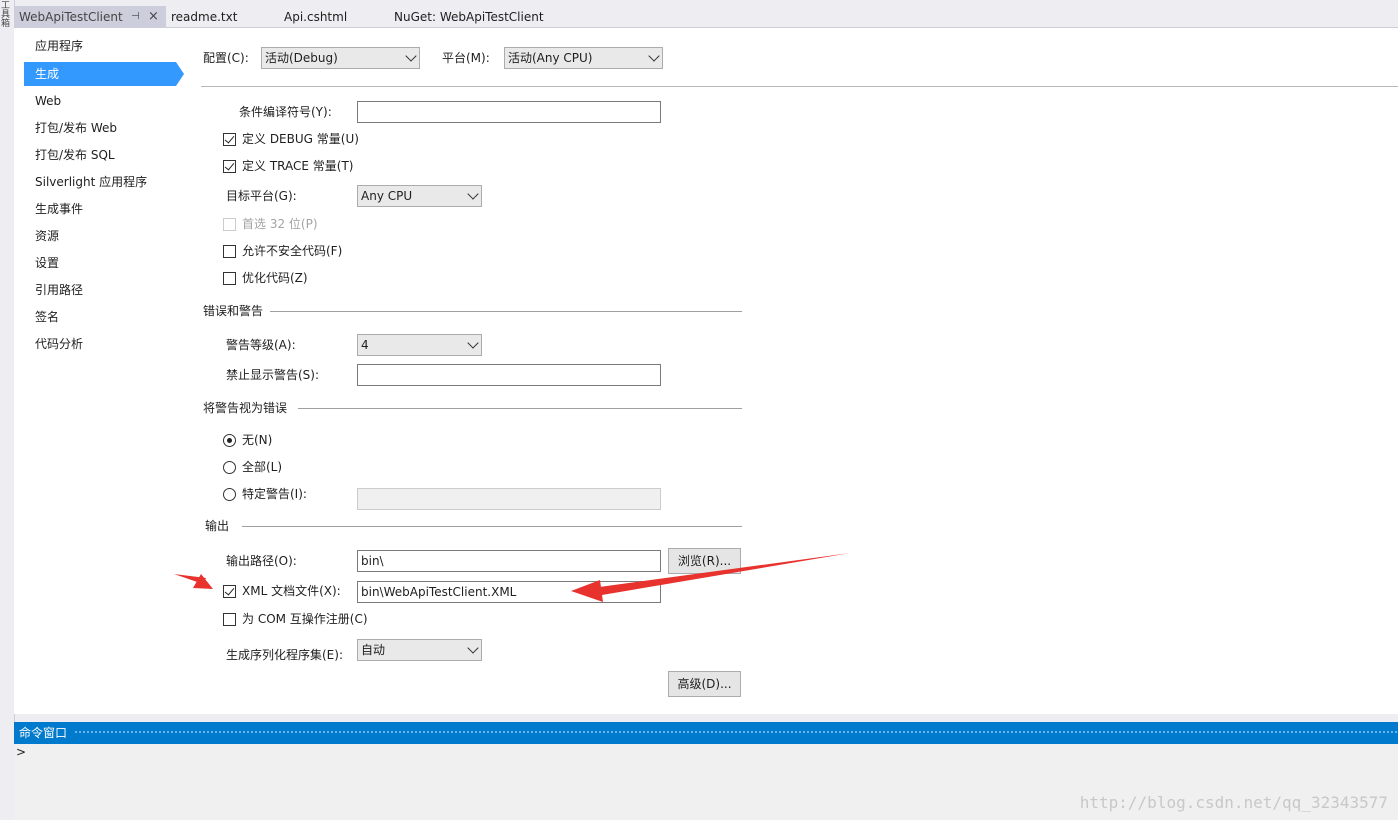 The height and width of the screenshot is (820, 1398). What do you see at coordinates (710, 577) in the screenshot?
I see `annotation-arrow-right` at bounding box center [710, 577].